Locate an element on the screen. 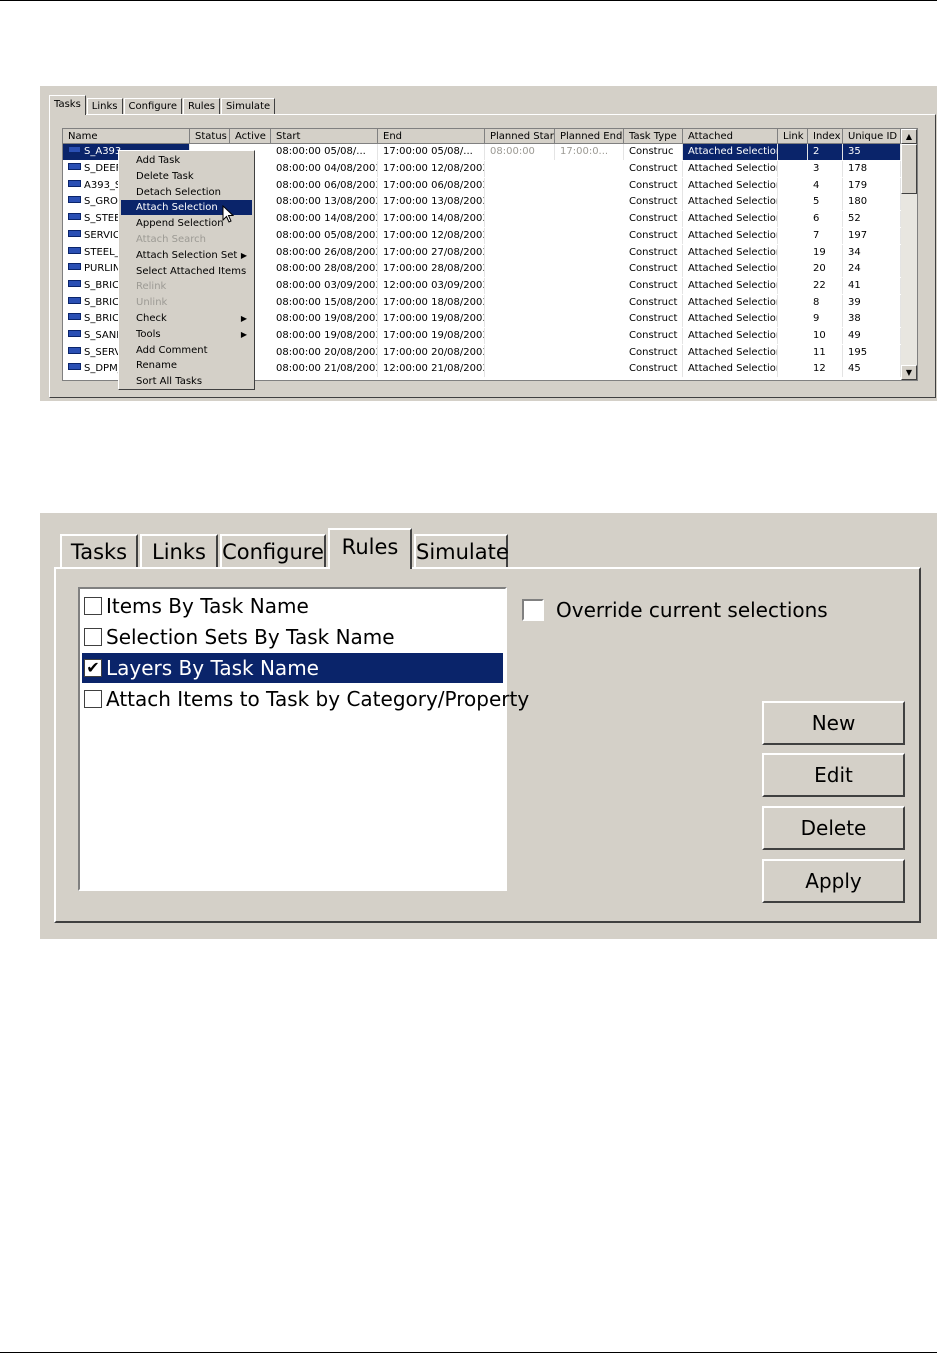  tab-strip: Tasks Links Configure Rules Simulate is located at coordinates (162, 105).